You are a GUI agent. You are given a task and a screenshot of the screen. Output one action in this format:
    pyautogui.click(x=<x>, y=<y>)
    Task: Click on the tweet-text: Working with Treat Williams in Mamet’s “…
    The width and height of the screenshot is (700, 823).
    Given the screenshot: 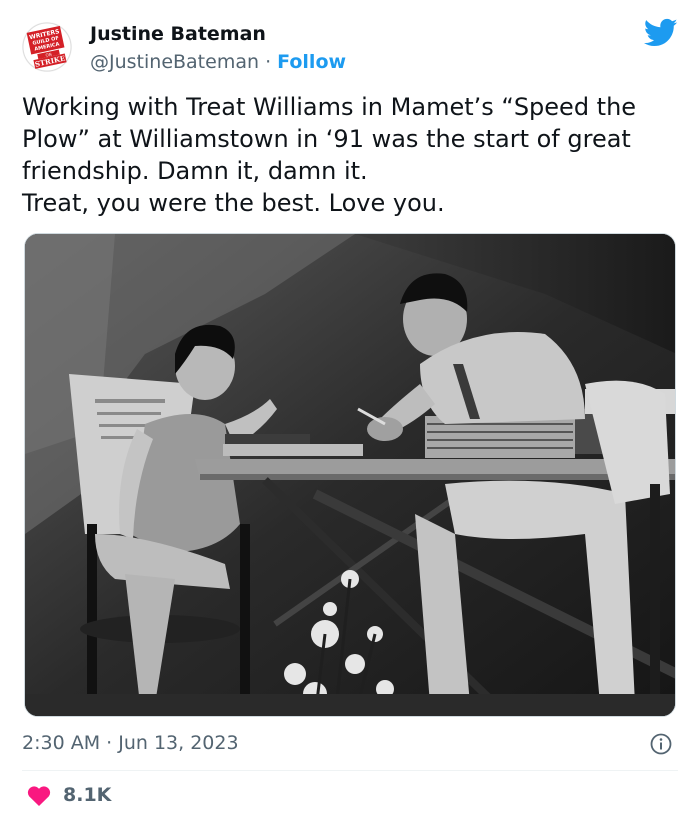 What is the action you would take?
    pyautogui.click(x=352, y=155)
    